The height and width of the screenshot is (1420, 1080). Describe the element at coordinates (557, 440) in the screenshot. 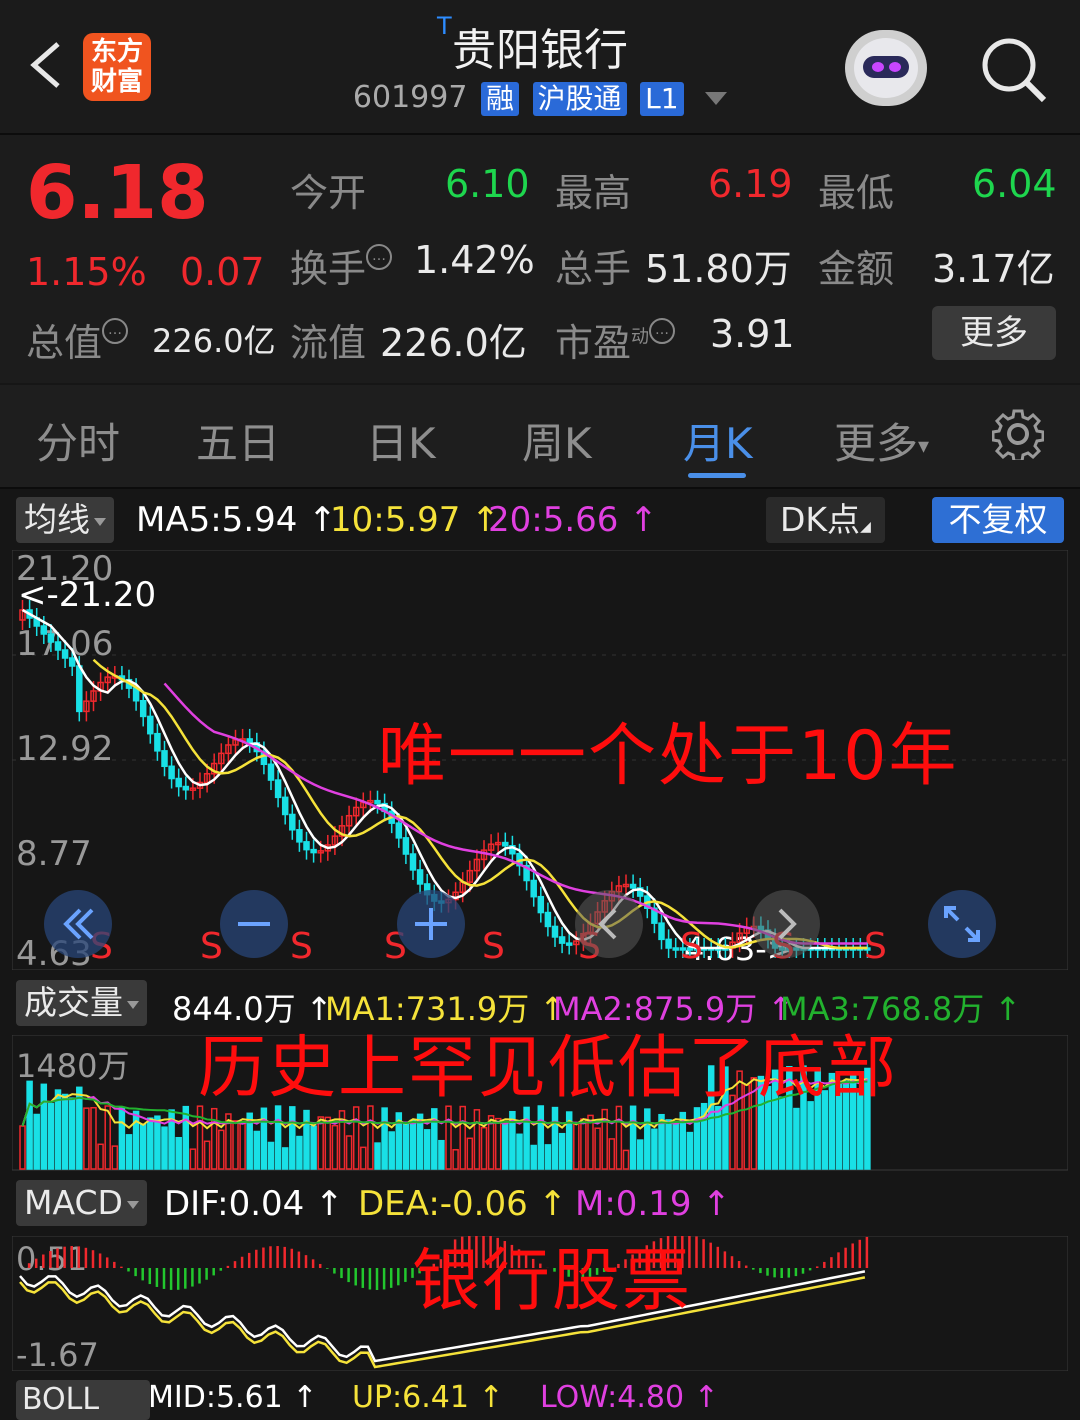

I see `tab-weekly: 周K` at that location.